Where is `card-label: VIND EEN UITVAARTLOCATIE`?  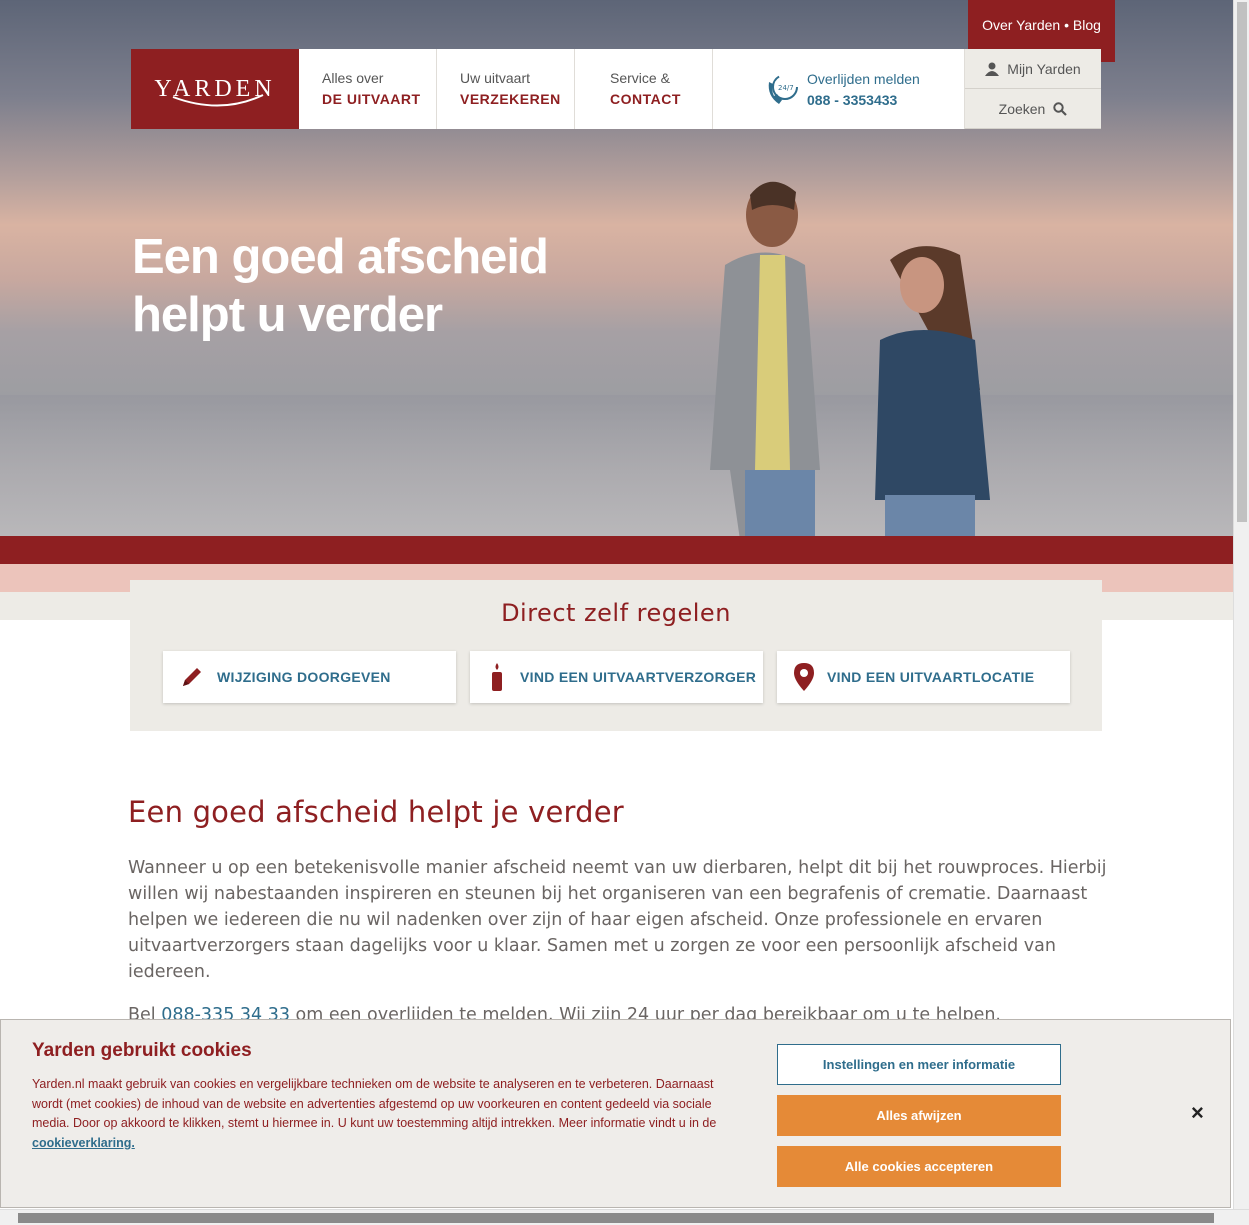
card-label: VIND EEN UITVAARTLOCATIE is located at coordinates (931, 677).